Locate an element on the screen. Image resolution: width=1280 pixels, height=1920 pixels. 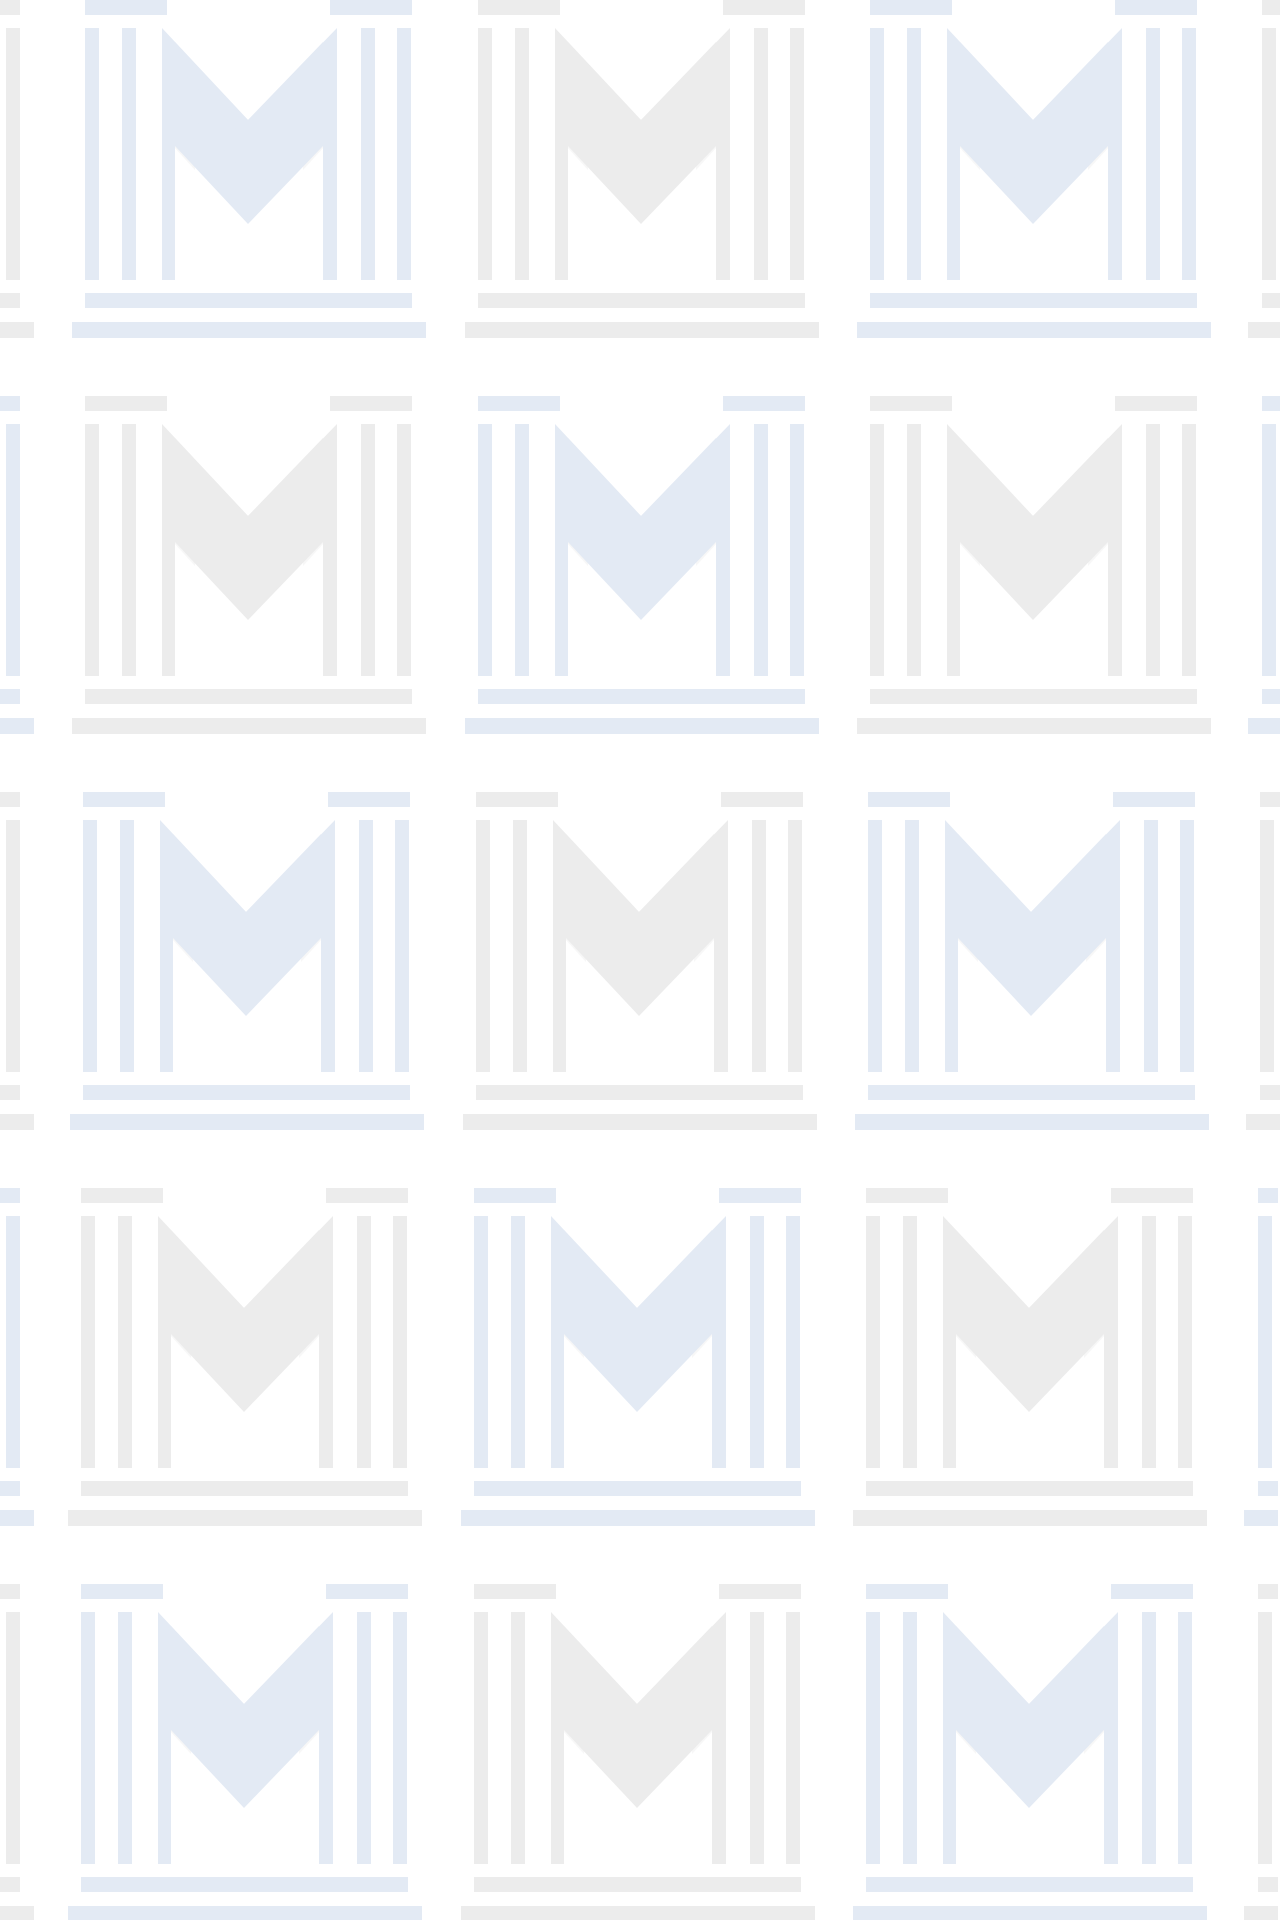
edge-stub-right-r3 is located at coordinates (1263, 961).